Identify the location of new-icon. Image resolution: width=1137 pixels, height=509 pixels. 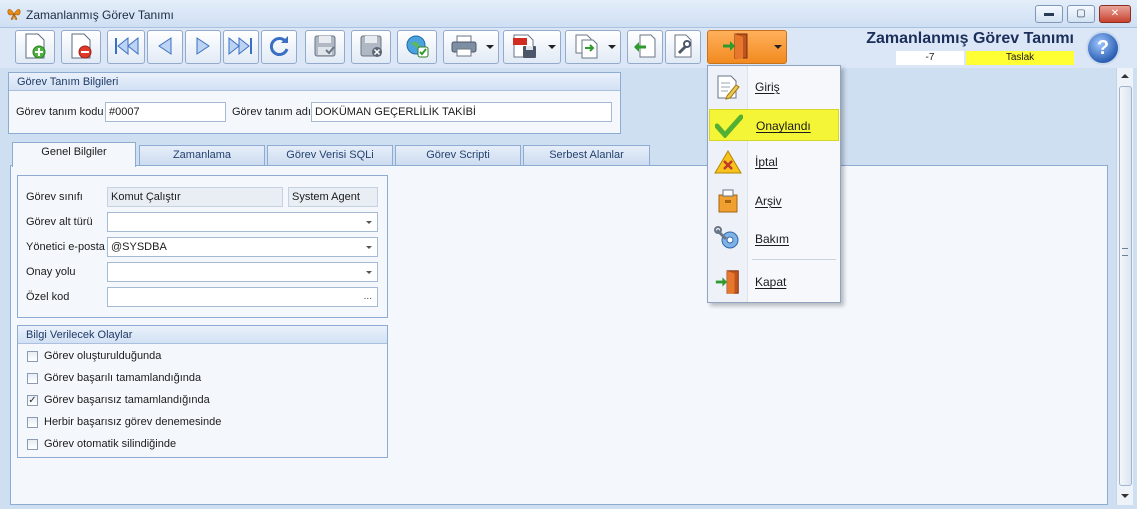
(35, 47).